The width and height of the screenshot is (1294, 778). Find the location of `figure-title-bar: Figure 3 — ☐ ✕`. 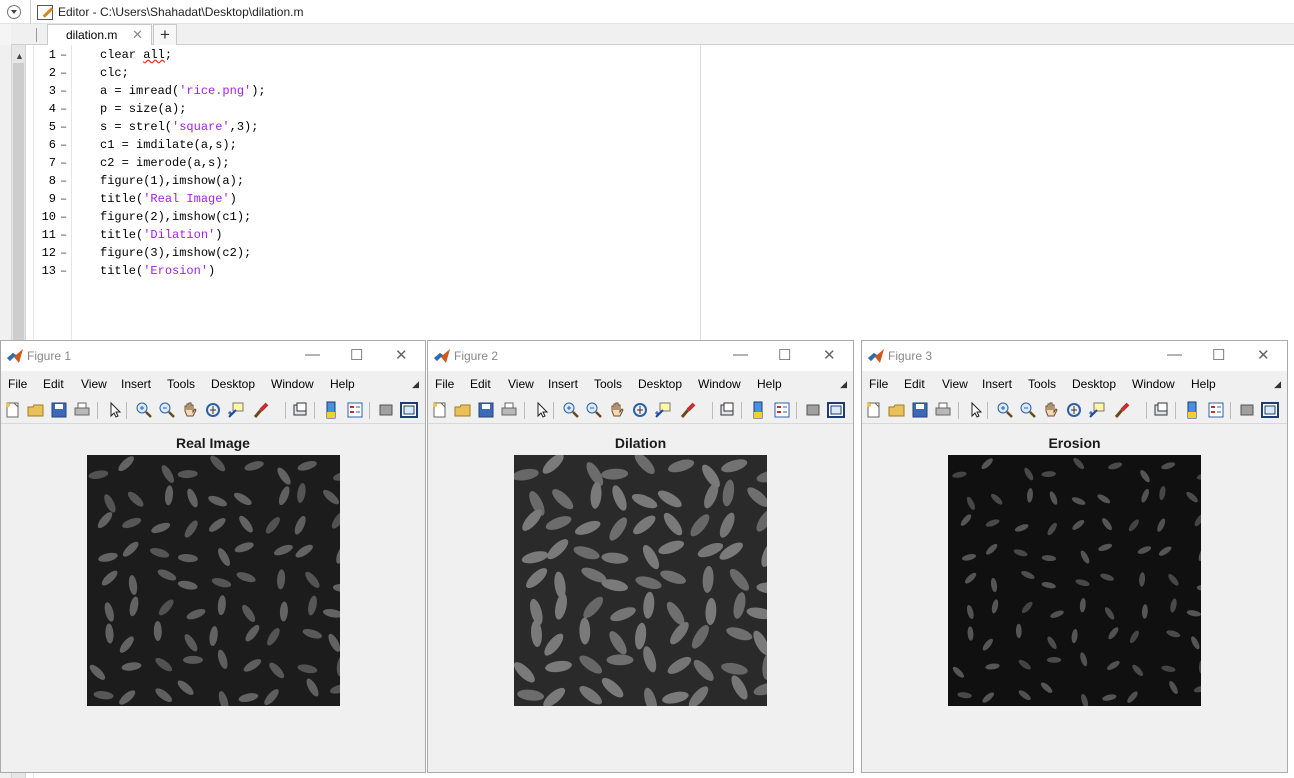

figure-title-bar: Figure 3 — ☐ ✕ is located at coordinates (1074, 356).